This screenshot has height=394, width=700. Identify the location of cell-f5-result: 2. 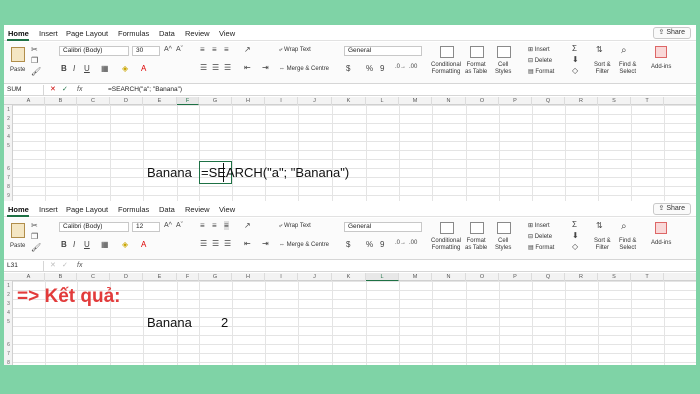
(224, 322).